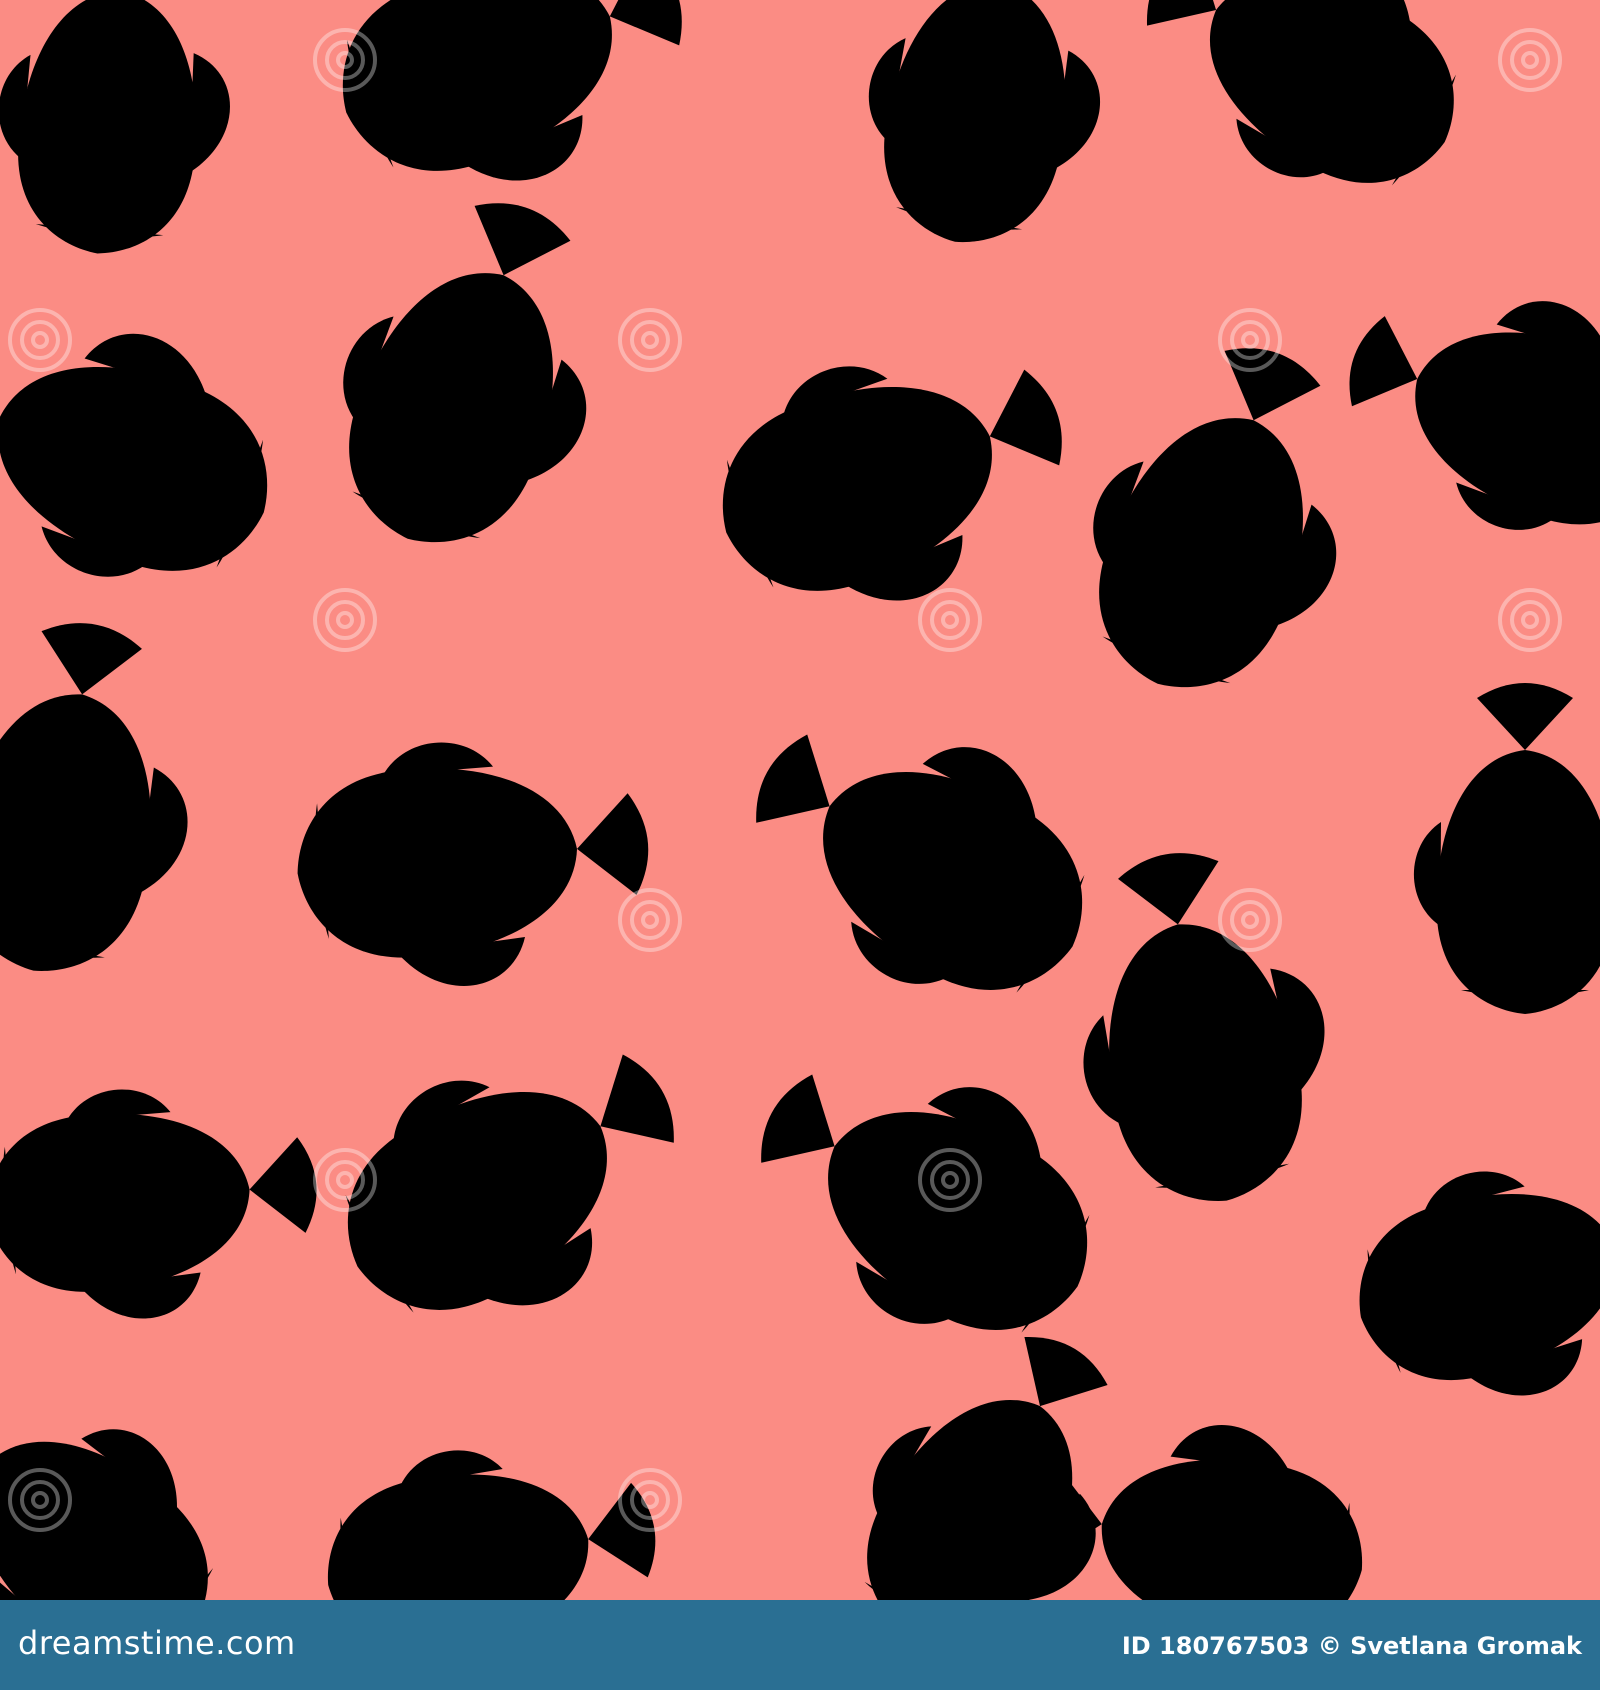  What do you see at coordinates (1329, 1646) in the screenshot?
I see `copyright-symbol: ©` at bounding box center [1329, 1646].